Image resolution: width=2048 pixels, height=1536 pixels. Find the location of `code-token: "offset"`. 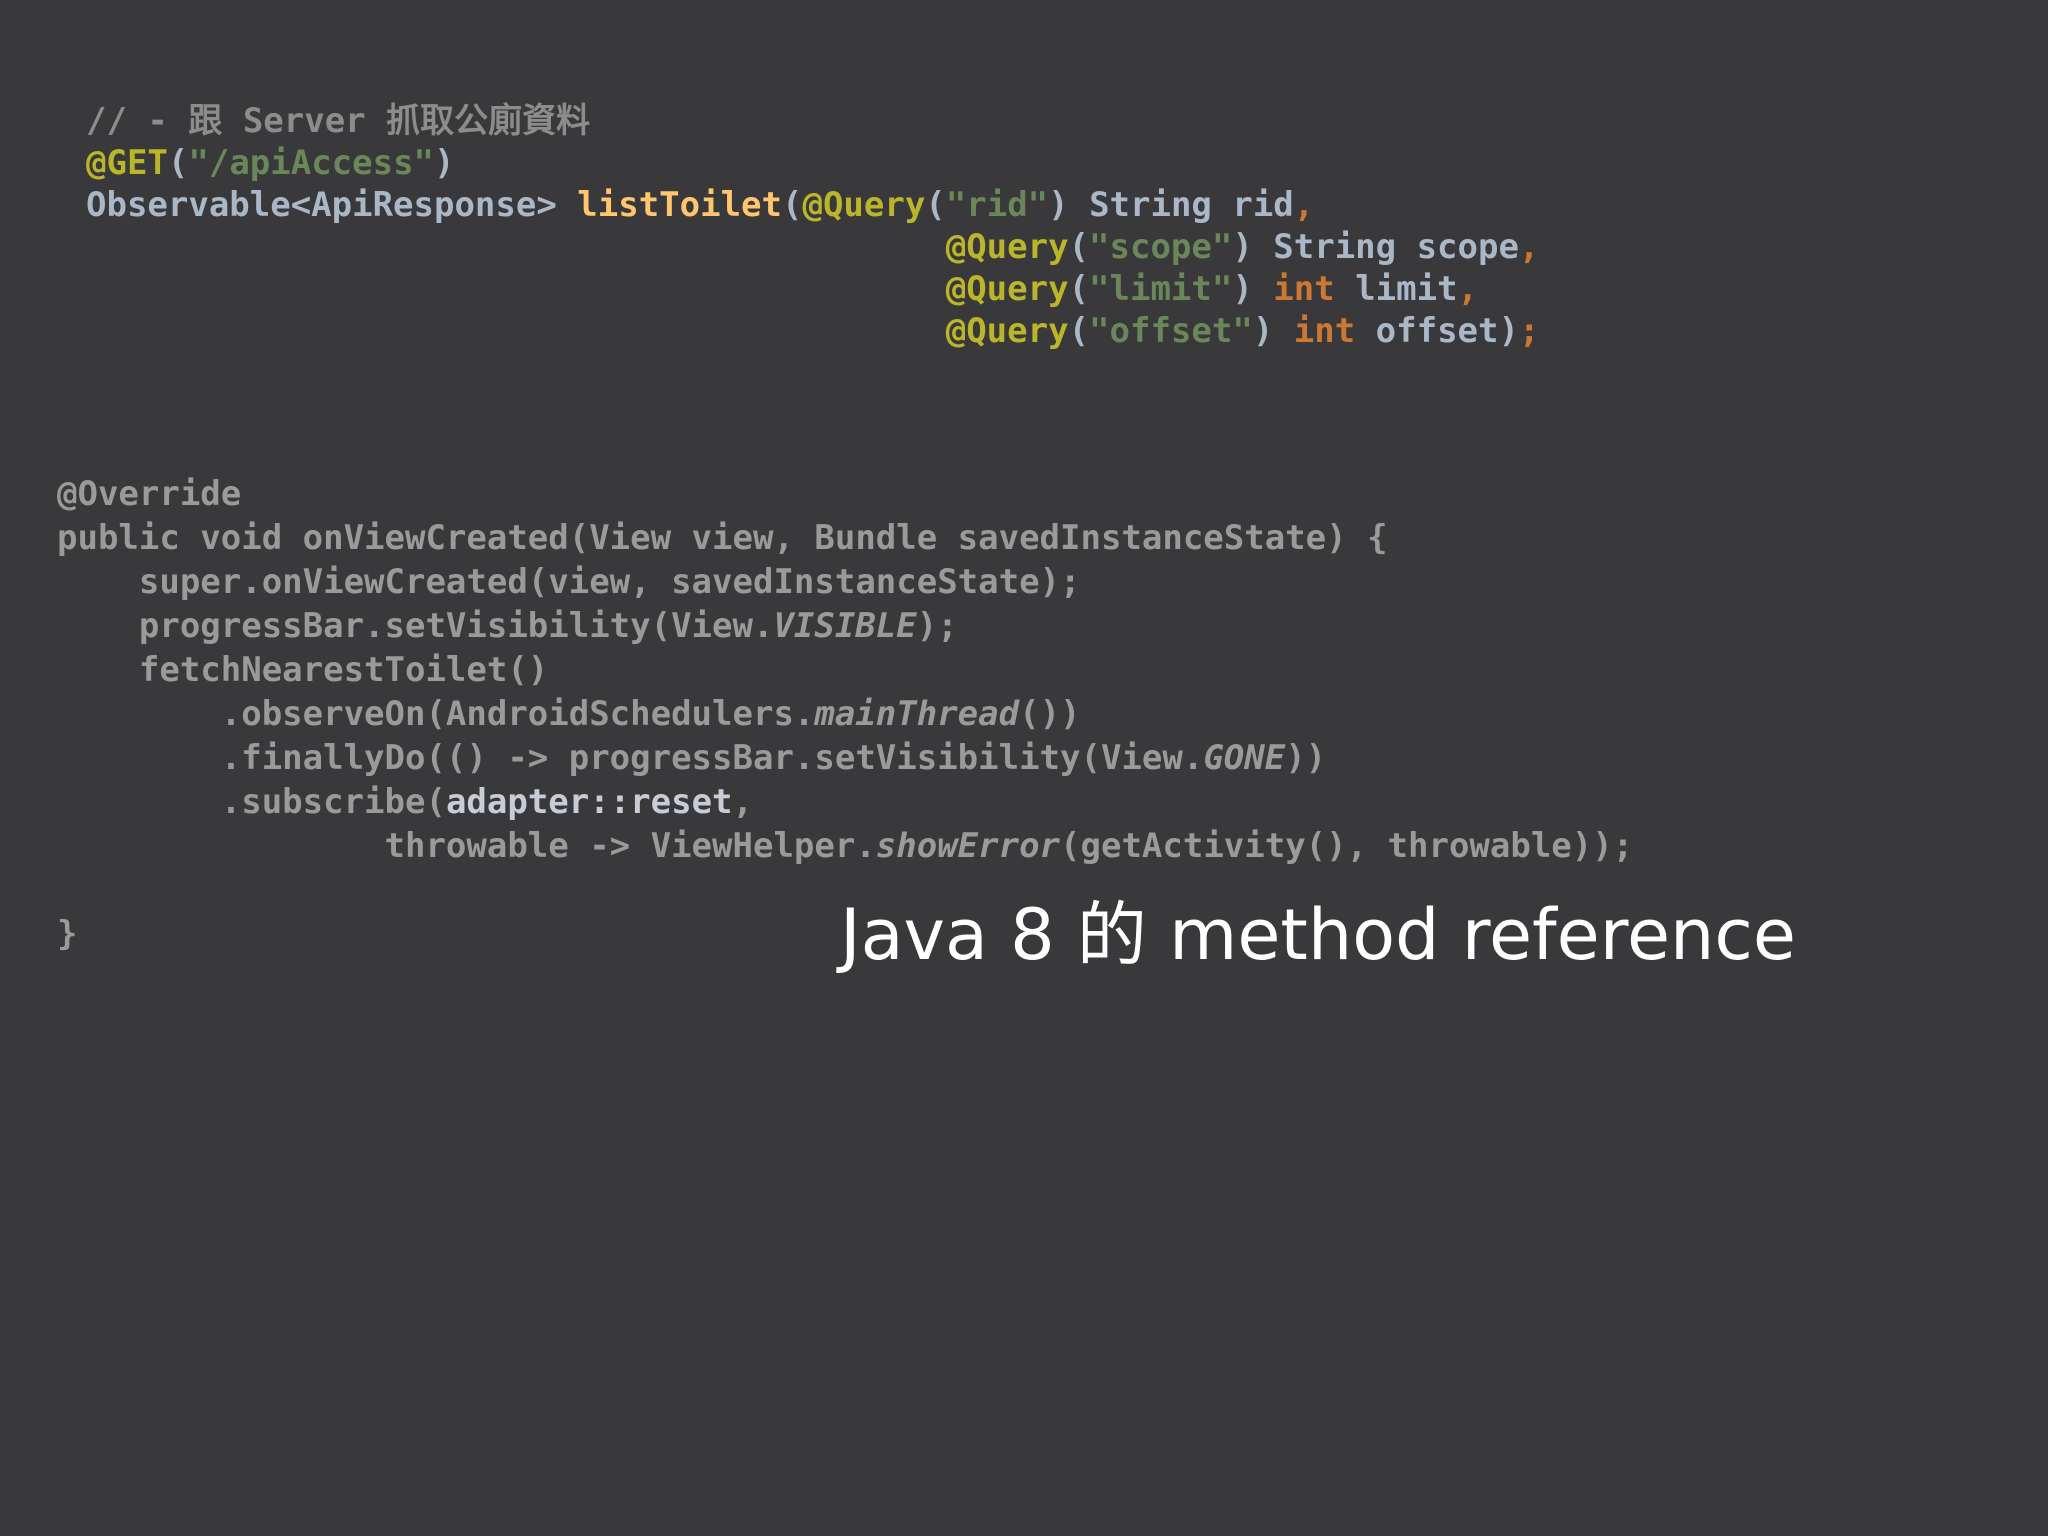

code-token: "offset" is located at coordinates (1171, 331).